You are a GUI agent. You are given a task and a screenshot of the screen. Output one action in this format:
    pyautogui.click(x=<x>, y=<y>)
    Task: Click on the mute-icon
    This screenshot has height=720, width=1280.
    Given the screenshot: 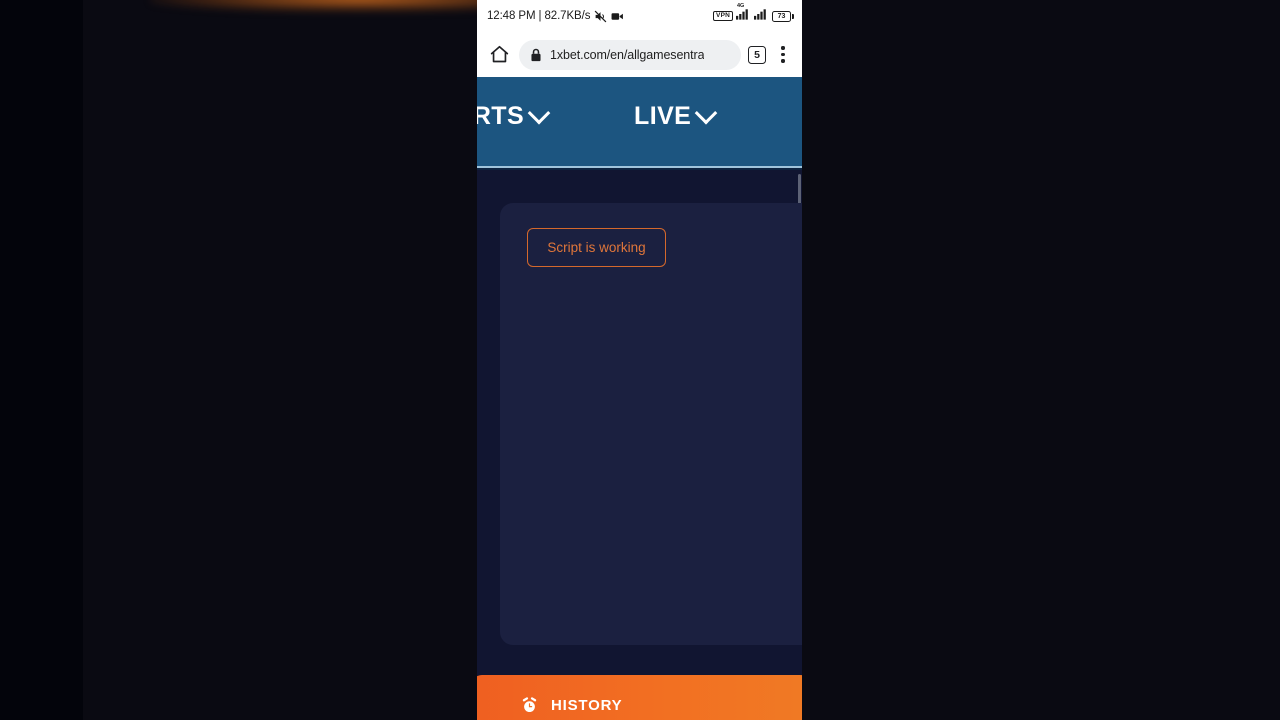 What is the action you would take?
    pyautogui.click(x=600, y=16)
    